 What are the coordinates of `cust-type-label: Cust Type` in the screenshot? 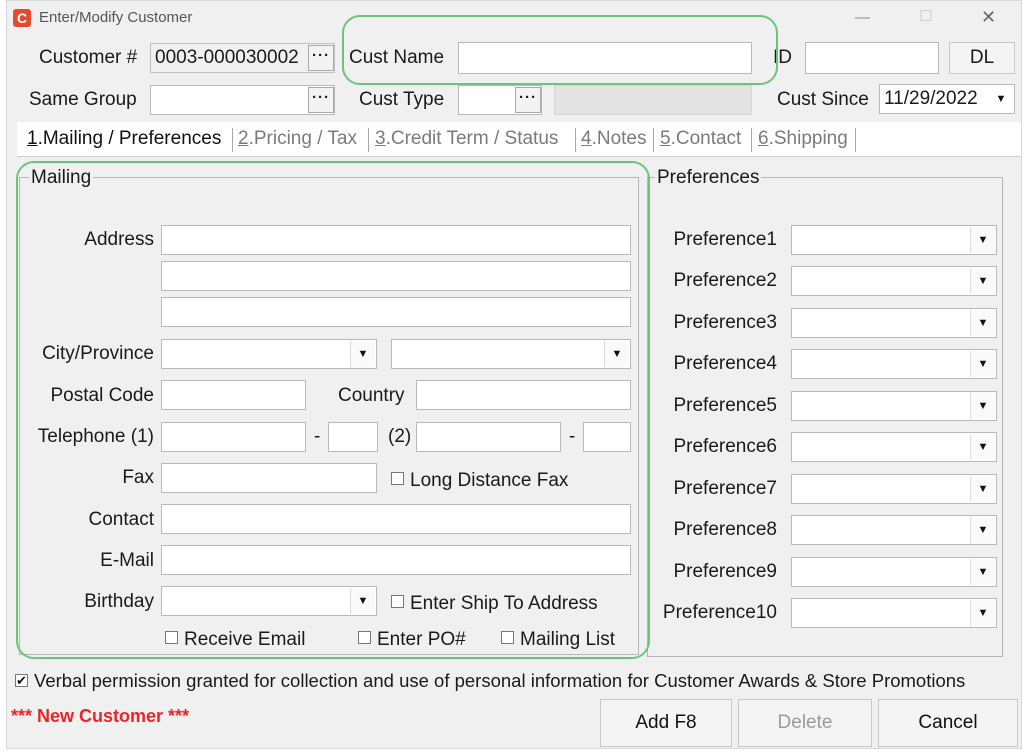 It's located at (402, 99).